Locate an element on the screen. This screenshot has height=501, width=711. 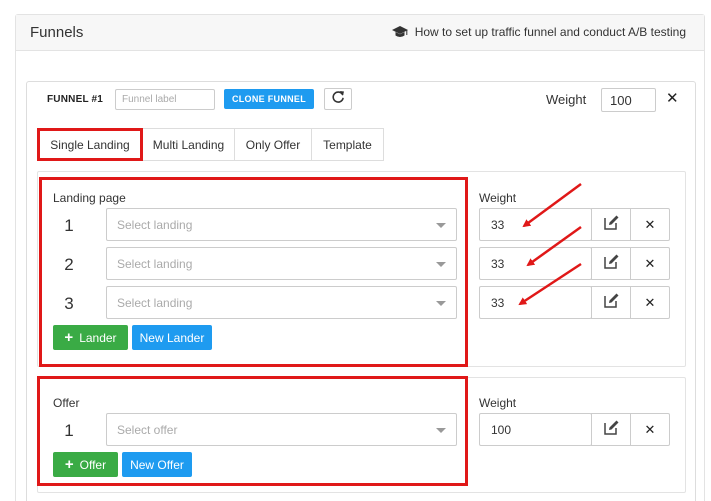
edit-offer-button is located at coordinates (611, 429).